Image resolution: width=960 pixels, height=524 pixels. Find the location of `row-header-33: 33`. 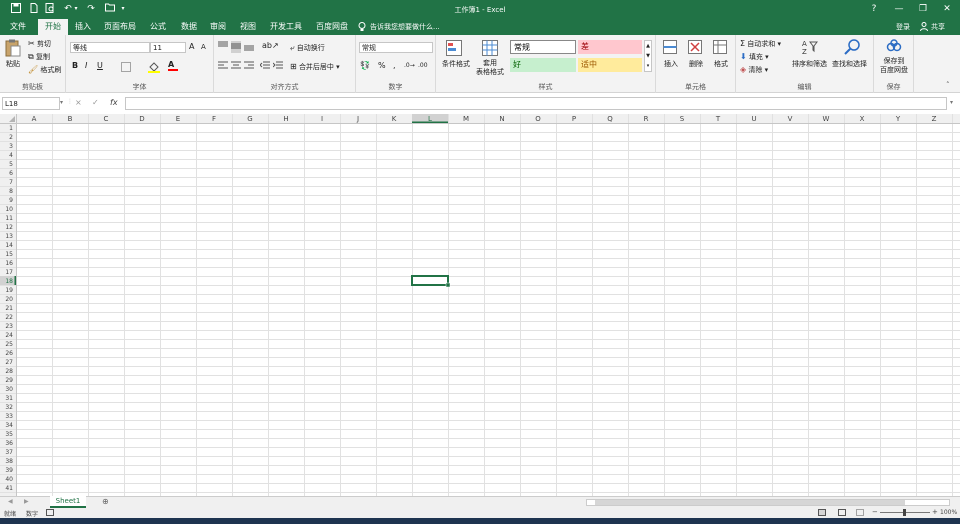

row-header-33: 33 is located at coordinates (9, 416).